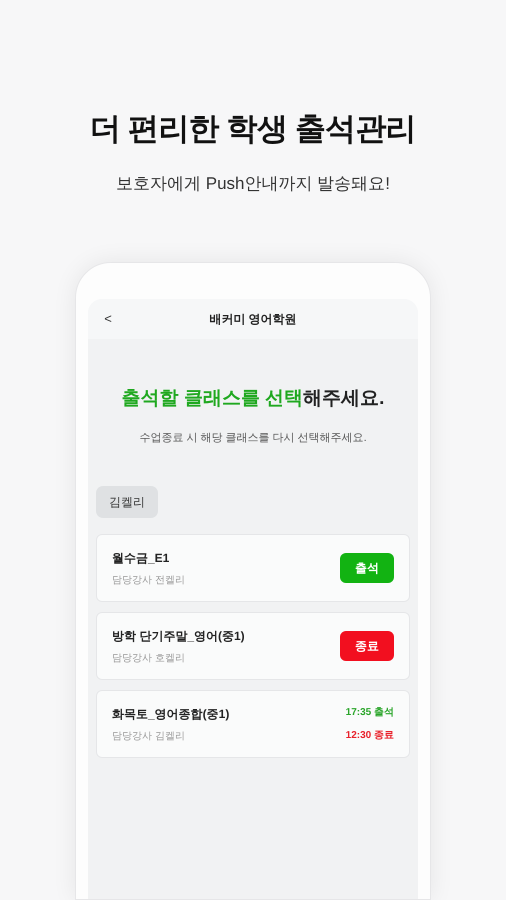 The height and width of the screenshot is (900, 506). Describe the element at coordinates (370, 713) in the screenshot. I see `time-record: 17:35 출석` at that location.